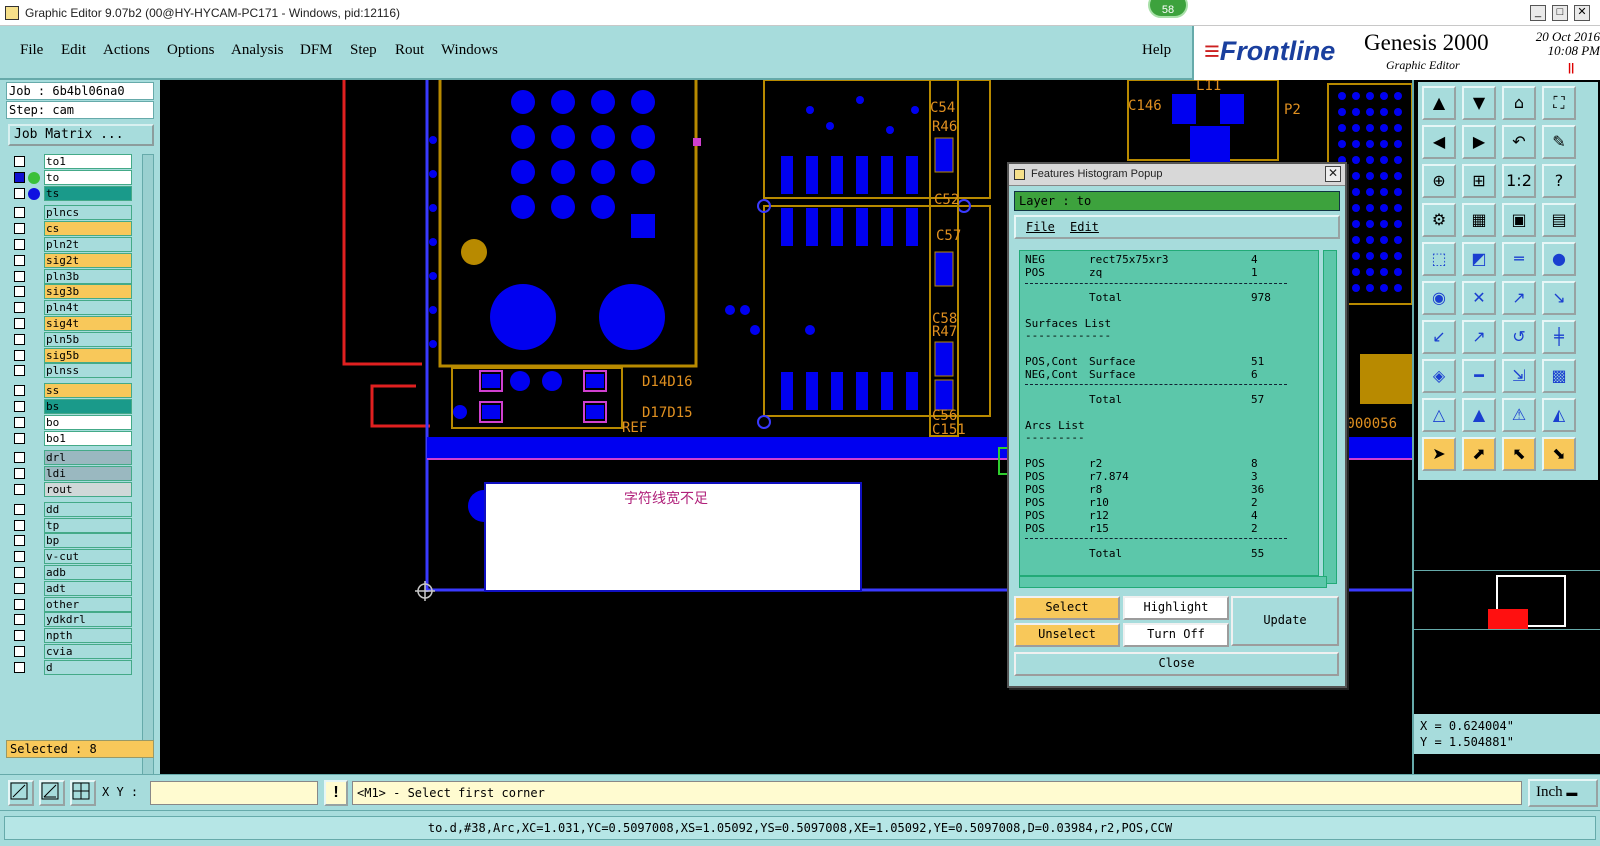 This screenshot has height=846, width=1600. Describe the element at coordinates (409, 50) in the screenshot. I see `menu-rout: Rout` at that location.